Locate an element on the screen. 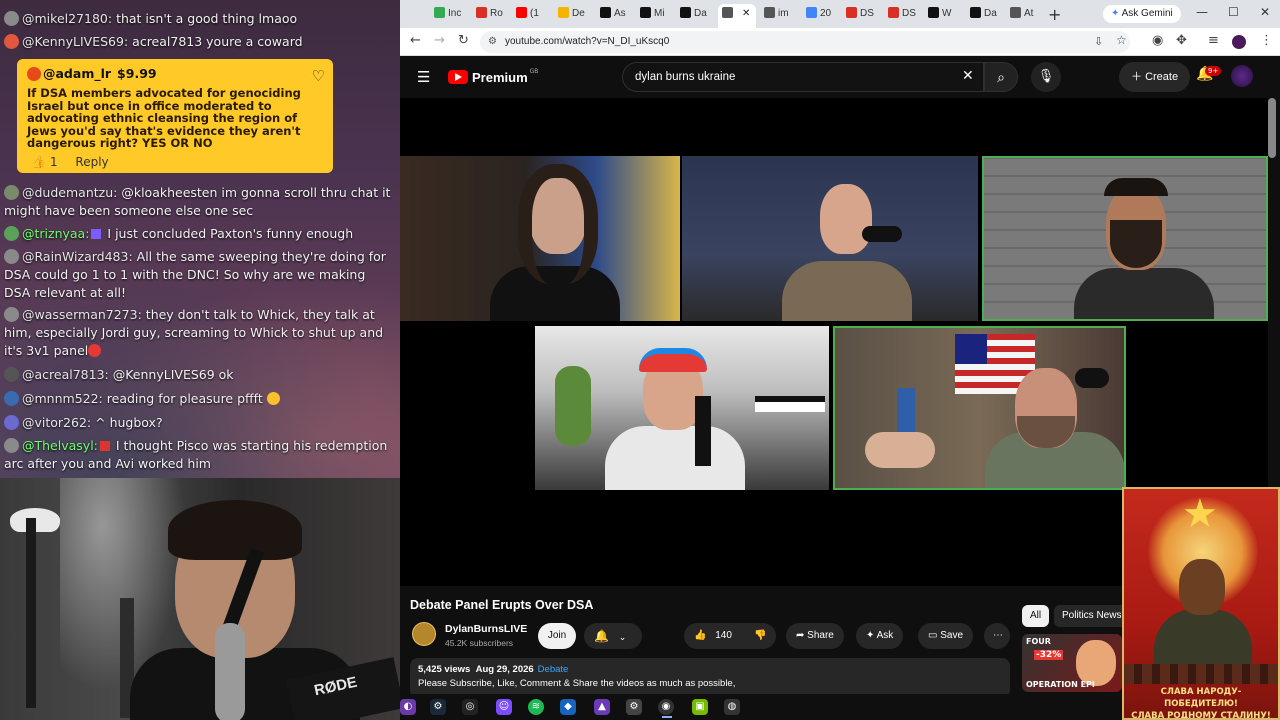 The height and width of the screenshot is (720, 1280). browser-tab: 20 is located at coordinates (816, 14).